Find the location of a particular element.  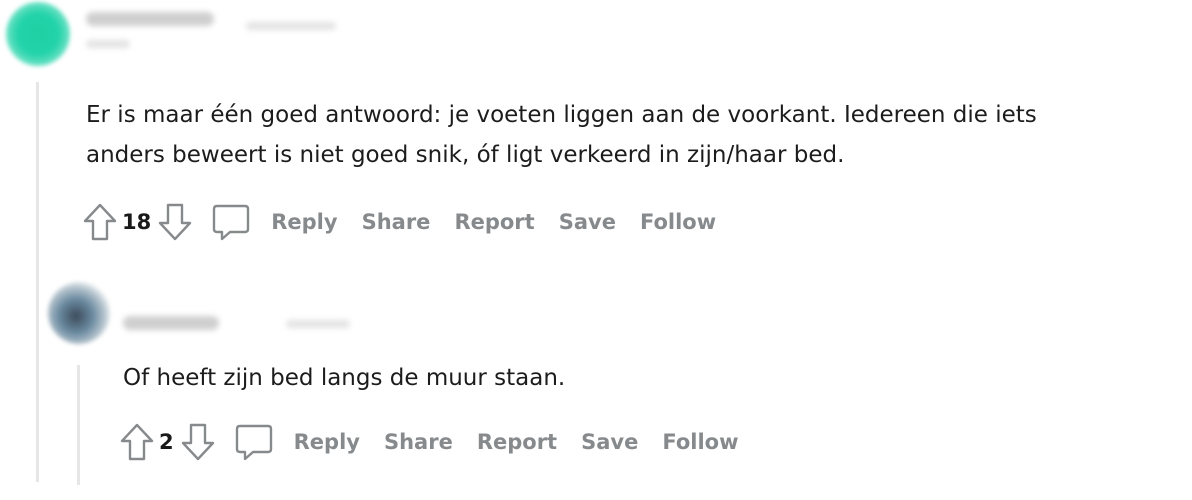

vote-score: 18 is located at coordinates (137, 222).